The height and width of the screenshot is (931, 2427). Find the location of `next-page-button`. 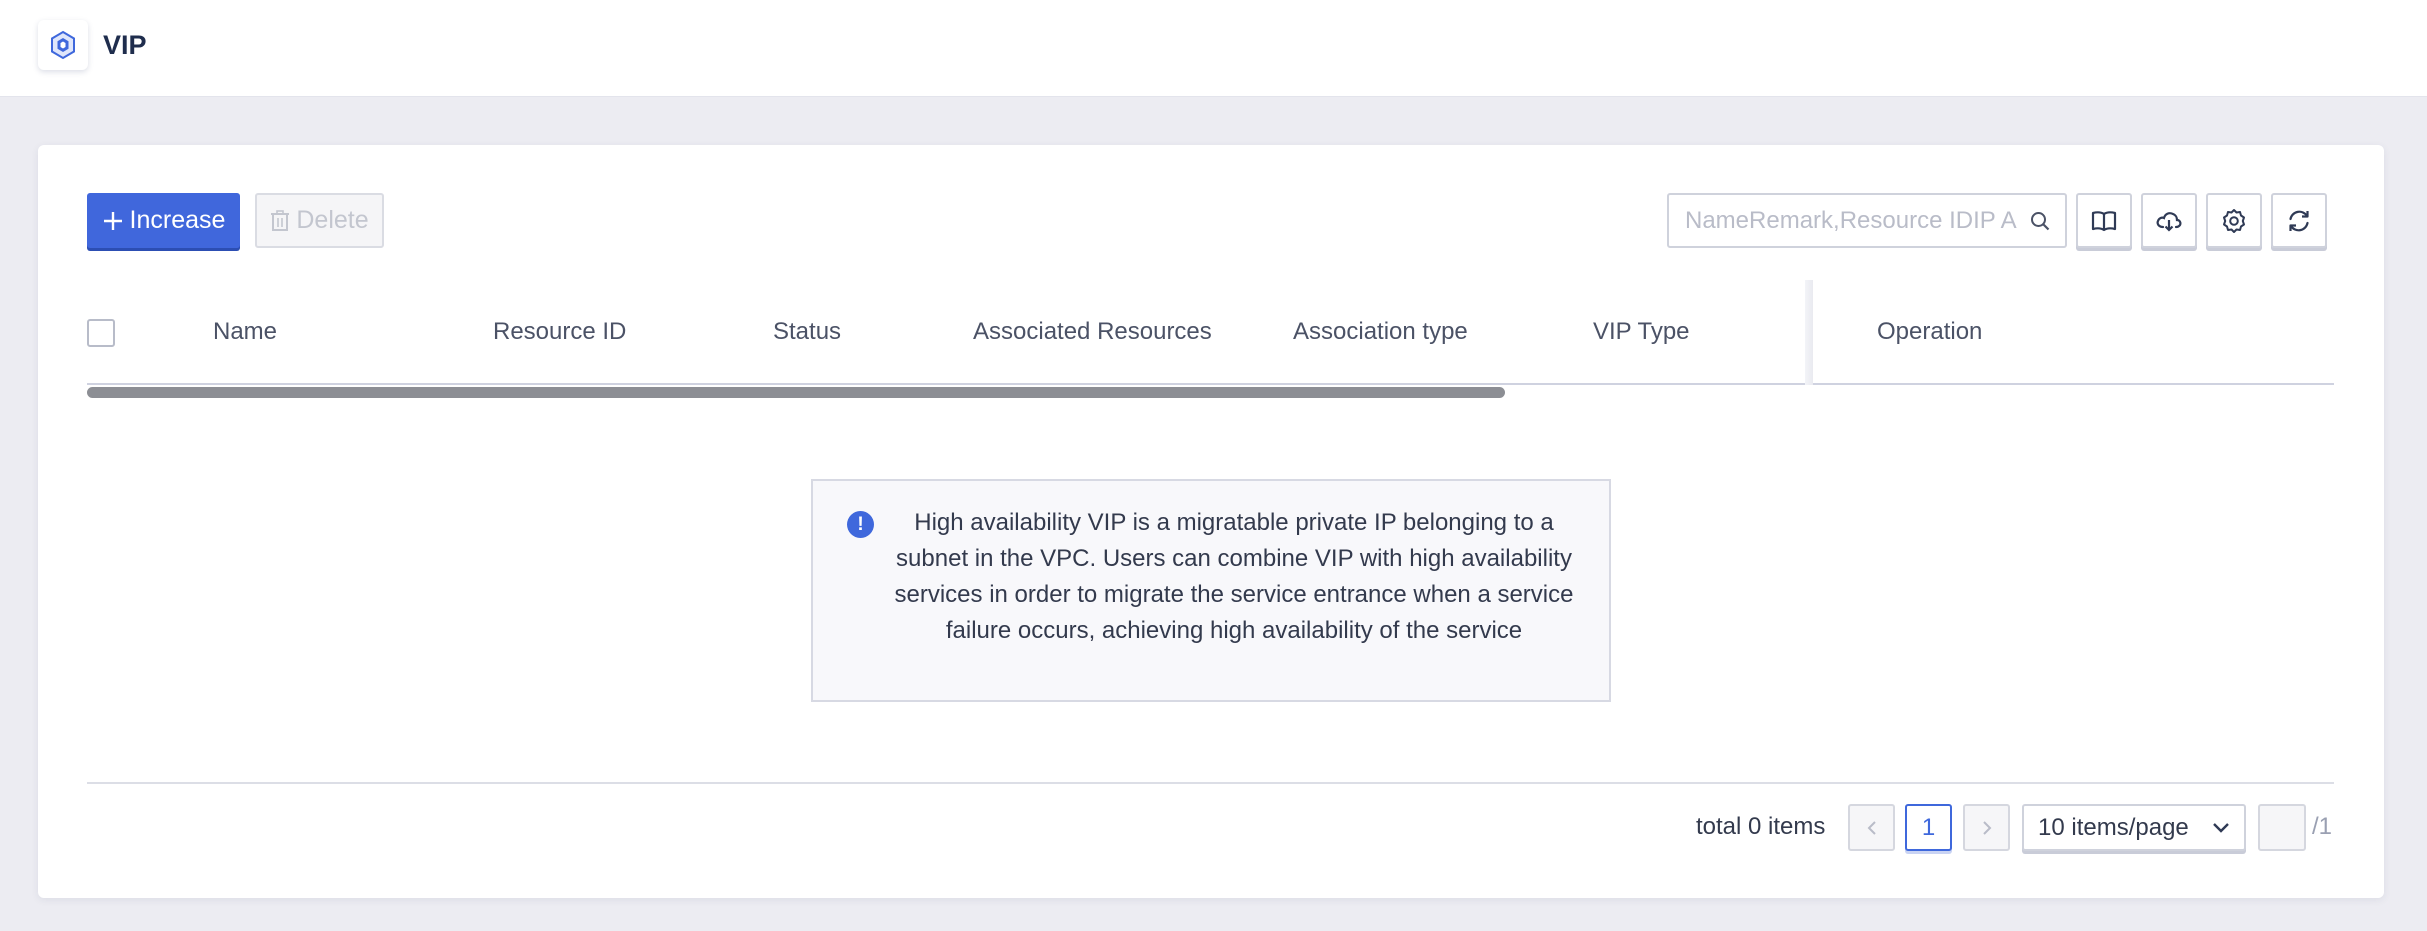

next-page-button is located at coordinates (1986, 827).